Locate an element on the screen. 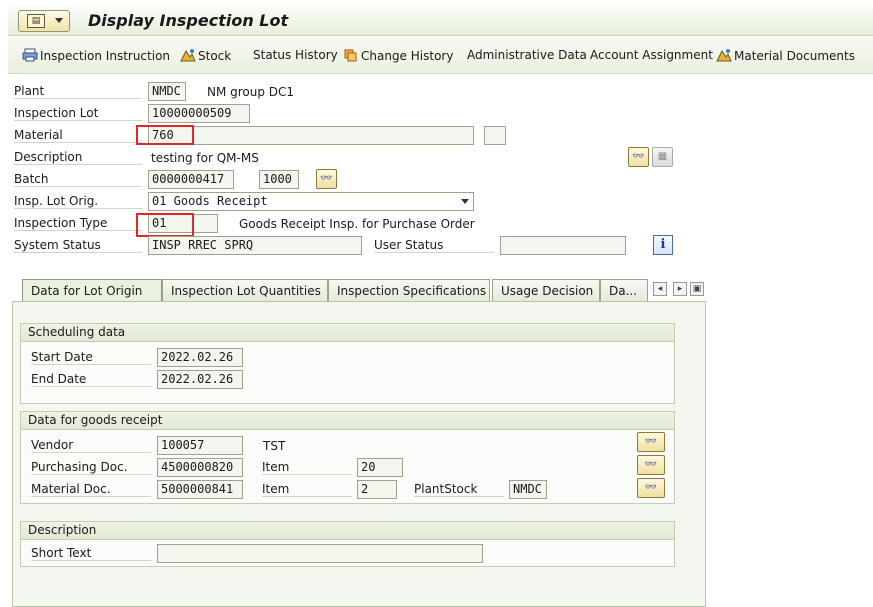 This screenshot has width=873, height=607. account-assignment-button: Account Assignment is located at coordinates (651, 55).